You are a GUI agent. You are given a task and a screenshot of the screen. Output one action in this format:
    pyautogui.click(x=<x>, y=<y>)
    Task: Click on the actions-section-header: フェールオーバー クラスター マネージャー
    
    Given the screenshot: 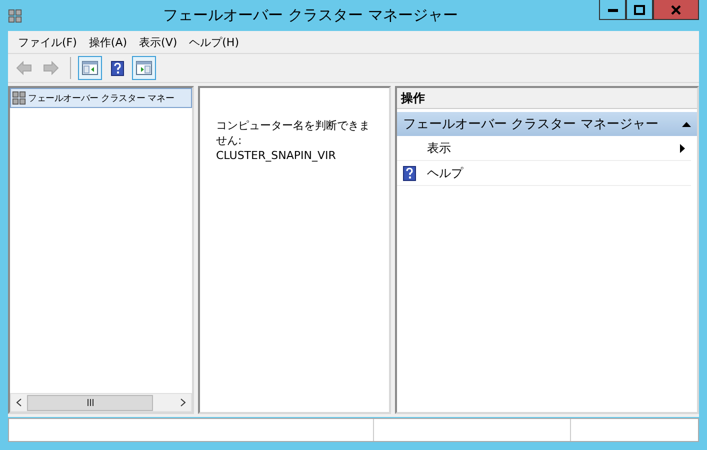 What is the action you would take?
    pyautogui.click(x=547, y=124)
    